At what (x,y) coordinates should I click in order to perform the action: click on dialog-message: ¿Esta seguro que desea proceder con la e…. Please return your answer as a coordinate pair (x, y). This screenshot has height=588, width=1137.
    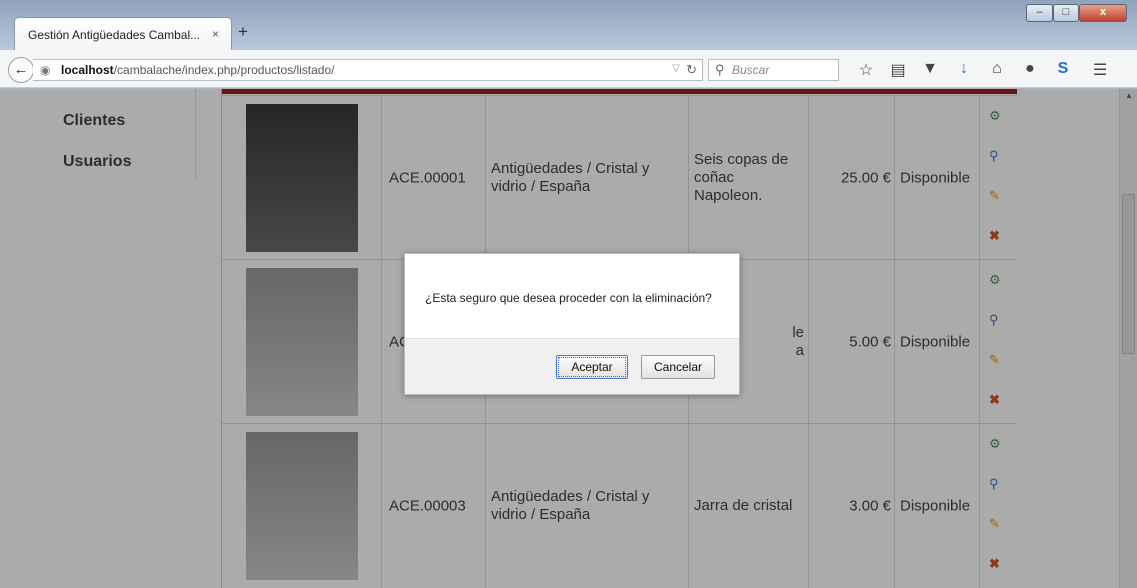
    Looking at the image, I should click on (568, 298).